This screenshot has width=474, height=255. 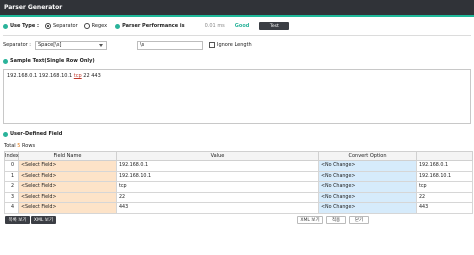 What do you see at coordinates (47, 26) in the screenshot?
I see `radio-checked-icon` at bounding box center [47, 26].